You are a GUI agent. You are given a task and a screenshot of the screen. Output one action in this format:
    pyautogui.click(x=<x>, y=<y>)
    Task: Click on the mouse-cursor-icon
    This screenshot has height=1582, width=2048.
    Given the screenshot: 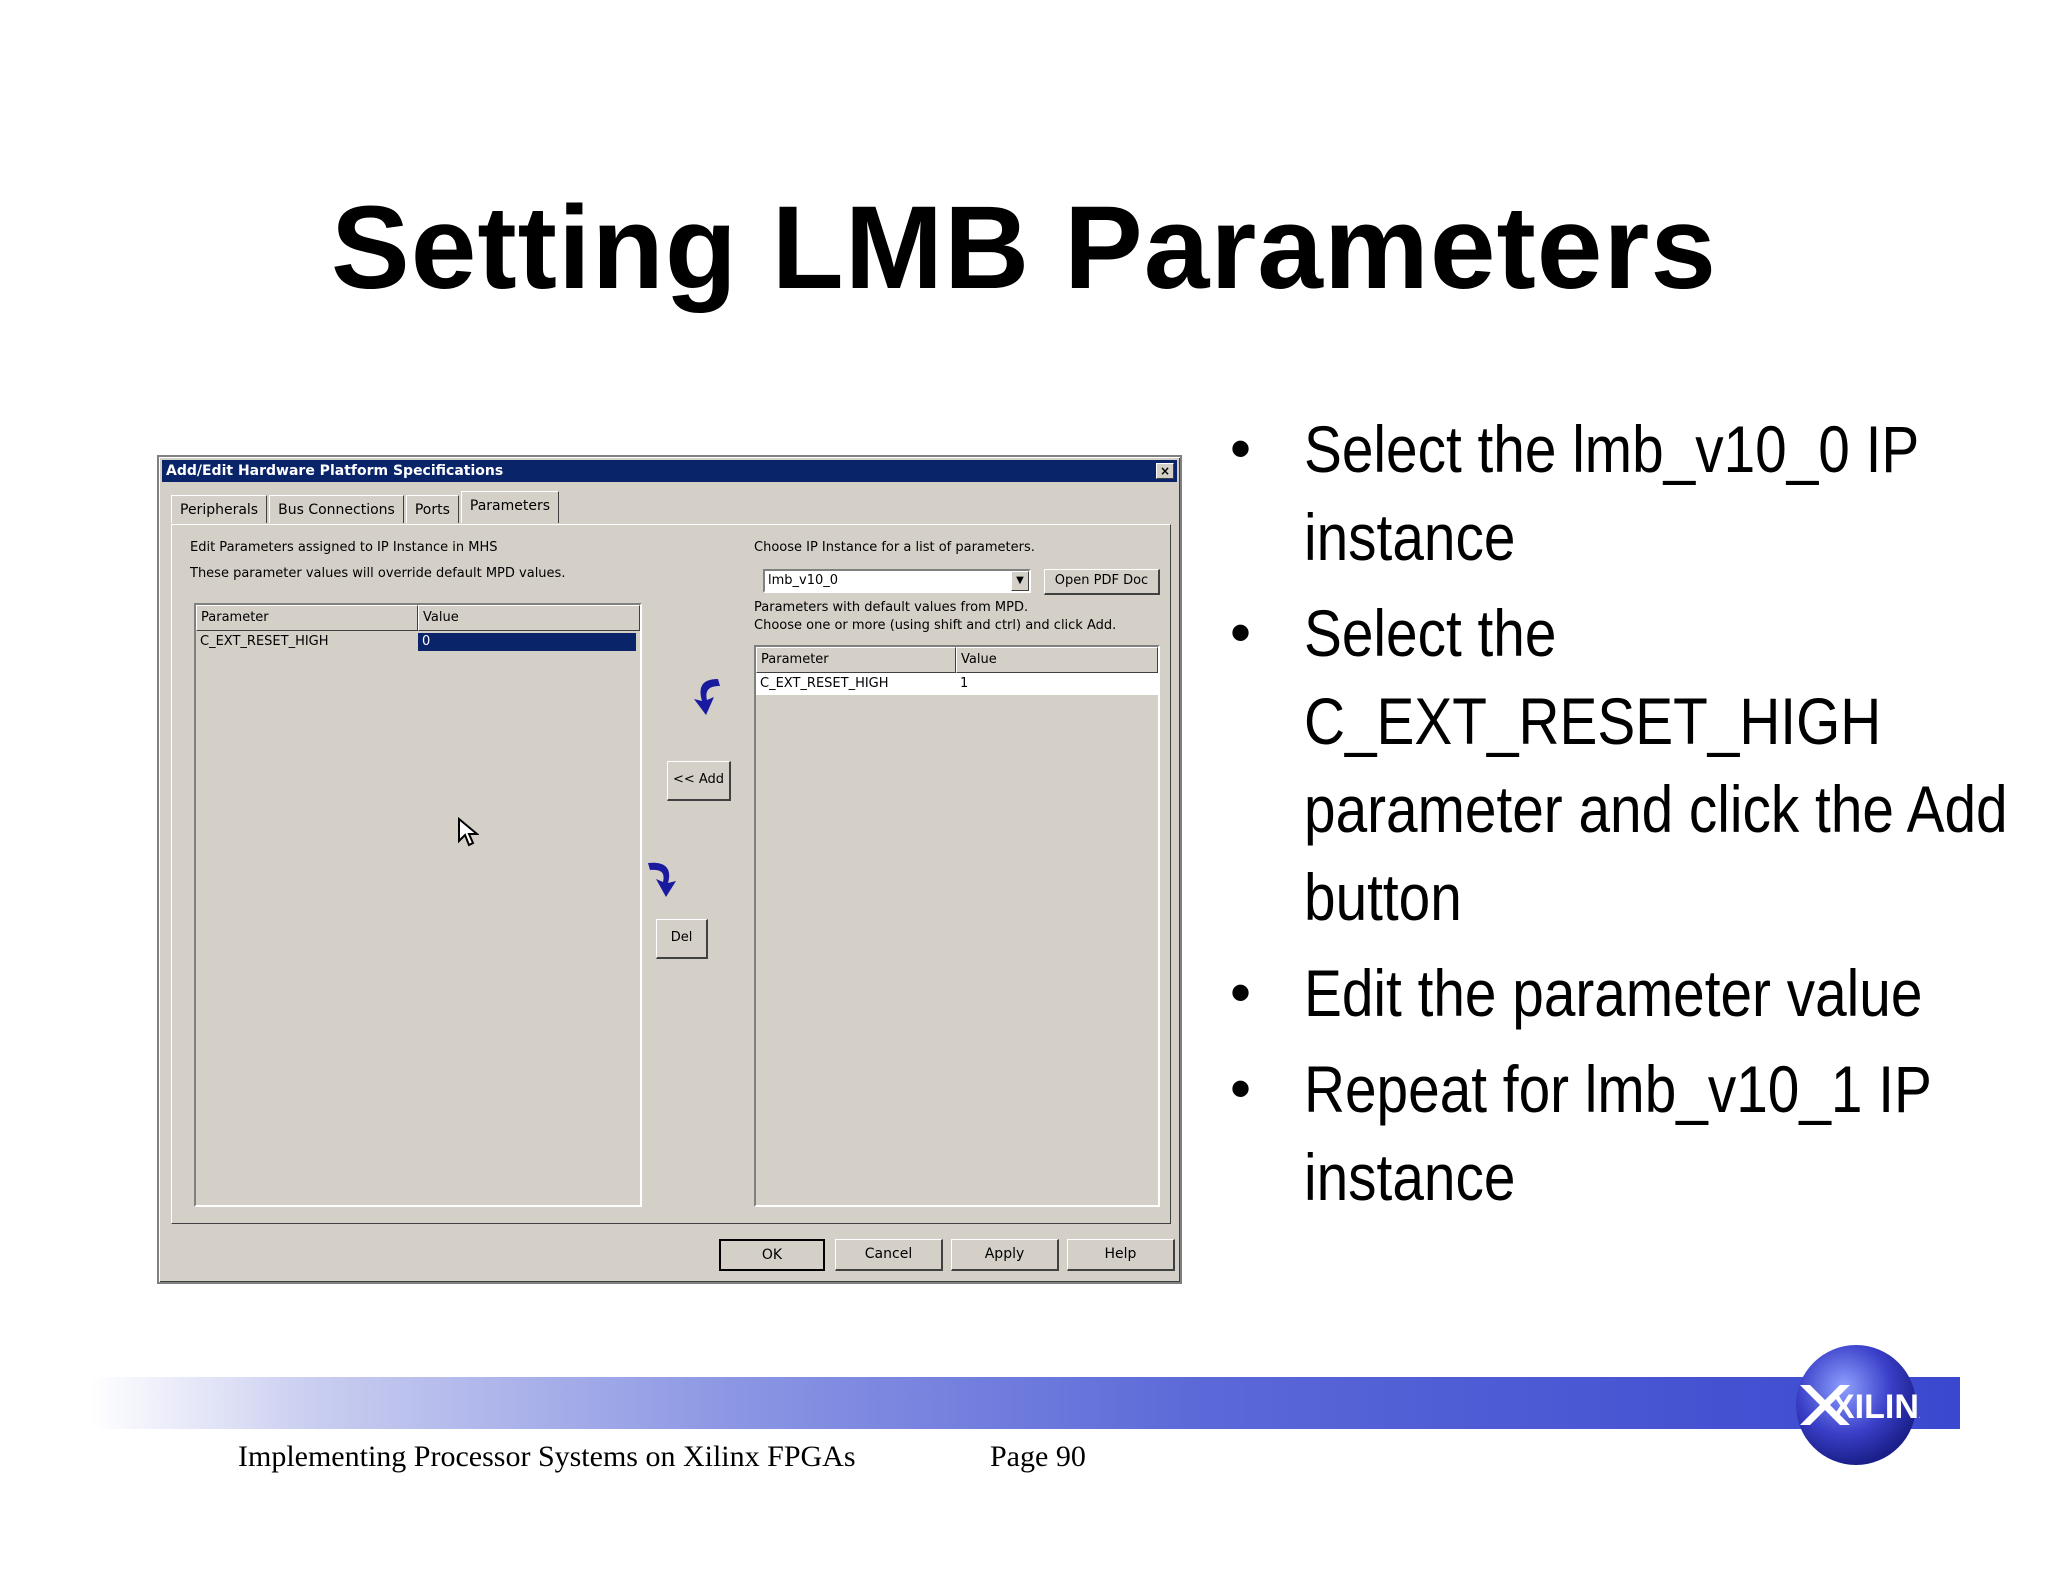 What is the action you would take?
    pyautogui.click(x=468, y=832)
    